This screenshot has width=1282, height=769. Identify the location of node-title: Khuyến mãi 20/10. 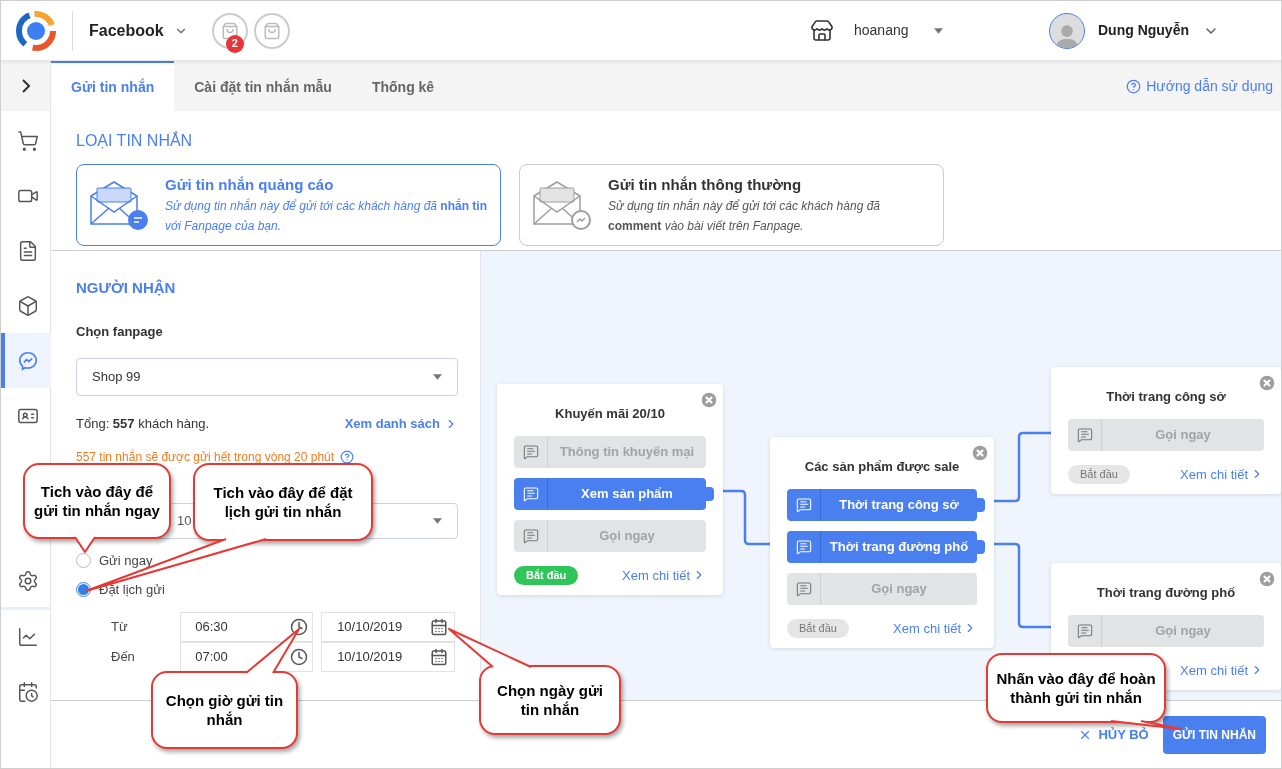
(610, 414).